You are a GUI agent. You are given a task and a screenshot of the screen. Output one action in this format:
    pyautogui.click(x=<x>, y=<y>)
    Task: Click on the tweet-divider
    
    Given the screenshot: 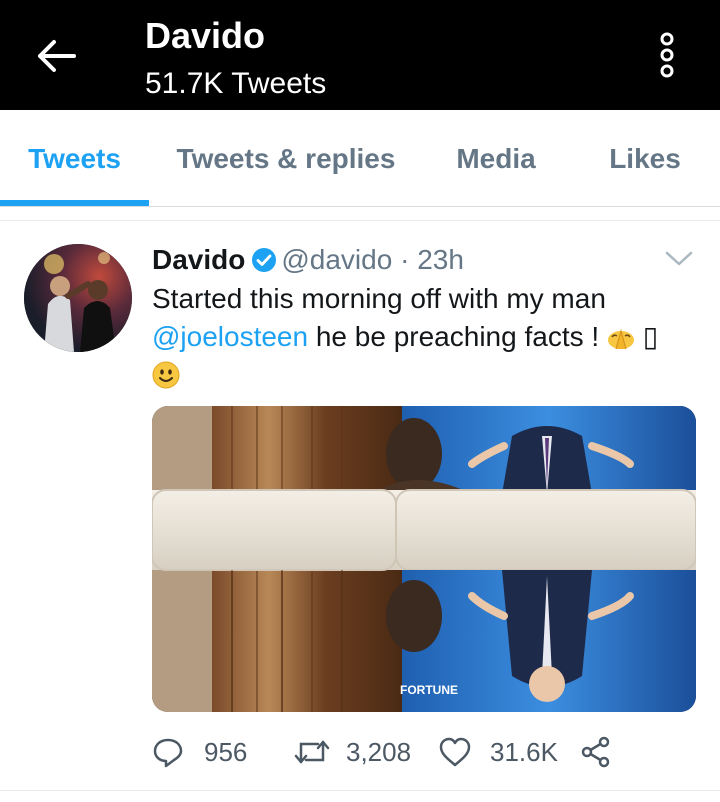 What is the action you would take?
    pyautogui.click(x=360, y=790)
    